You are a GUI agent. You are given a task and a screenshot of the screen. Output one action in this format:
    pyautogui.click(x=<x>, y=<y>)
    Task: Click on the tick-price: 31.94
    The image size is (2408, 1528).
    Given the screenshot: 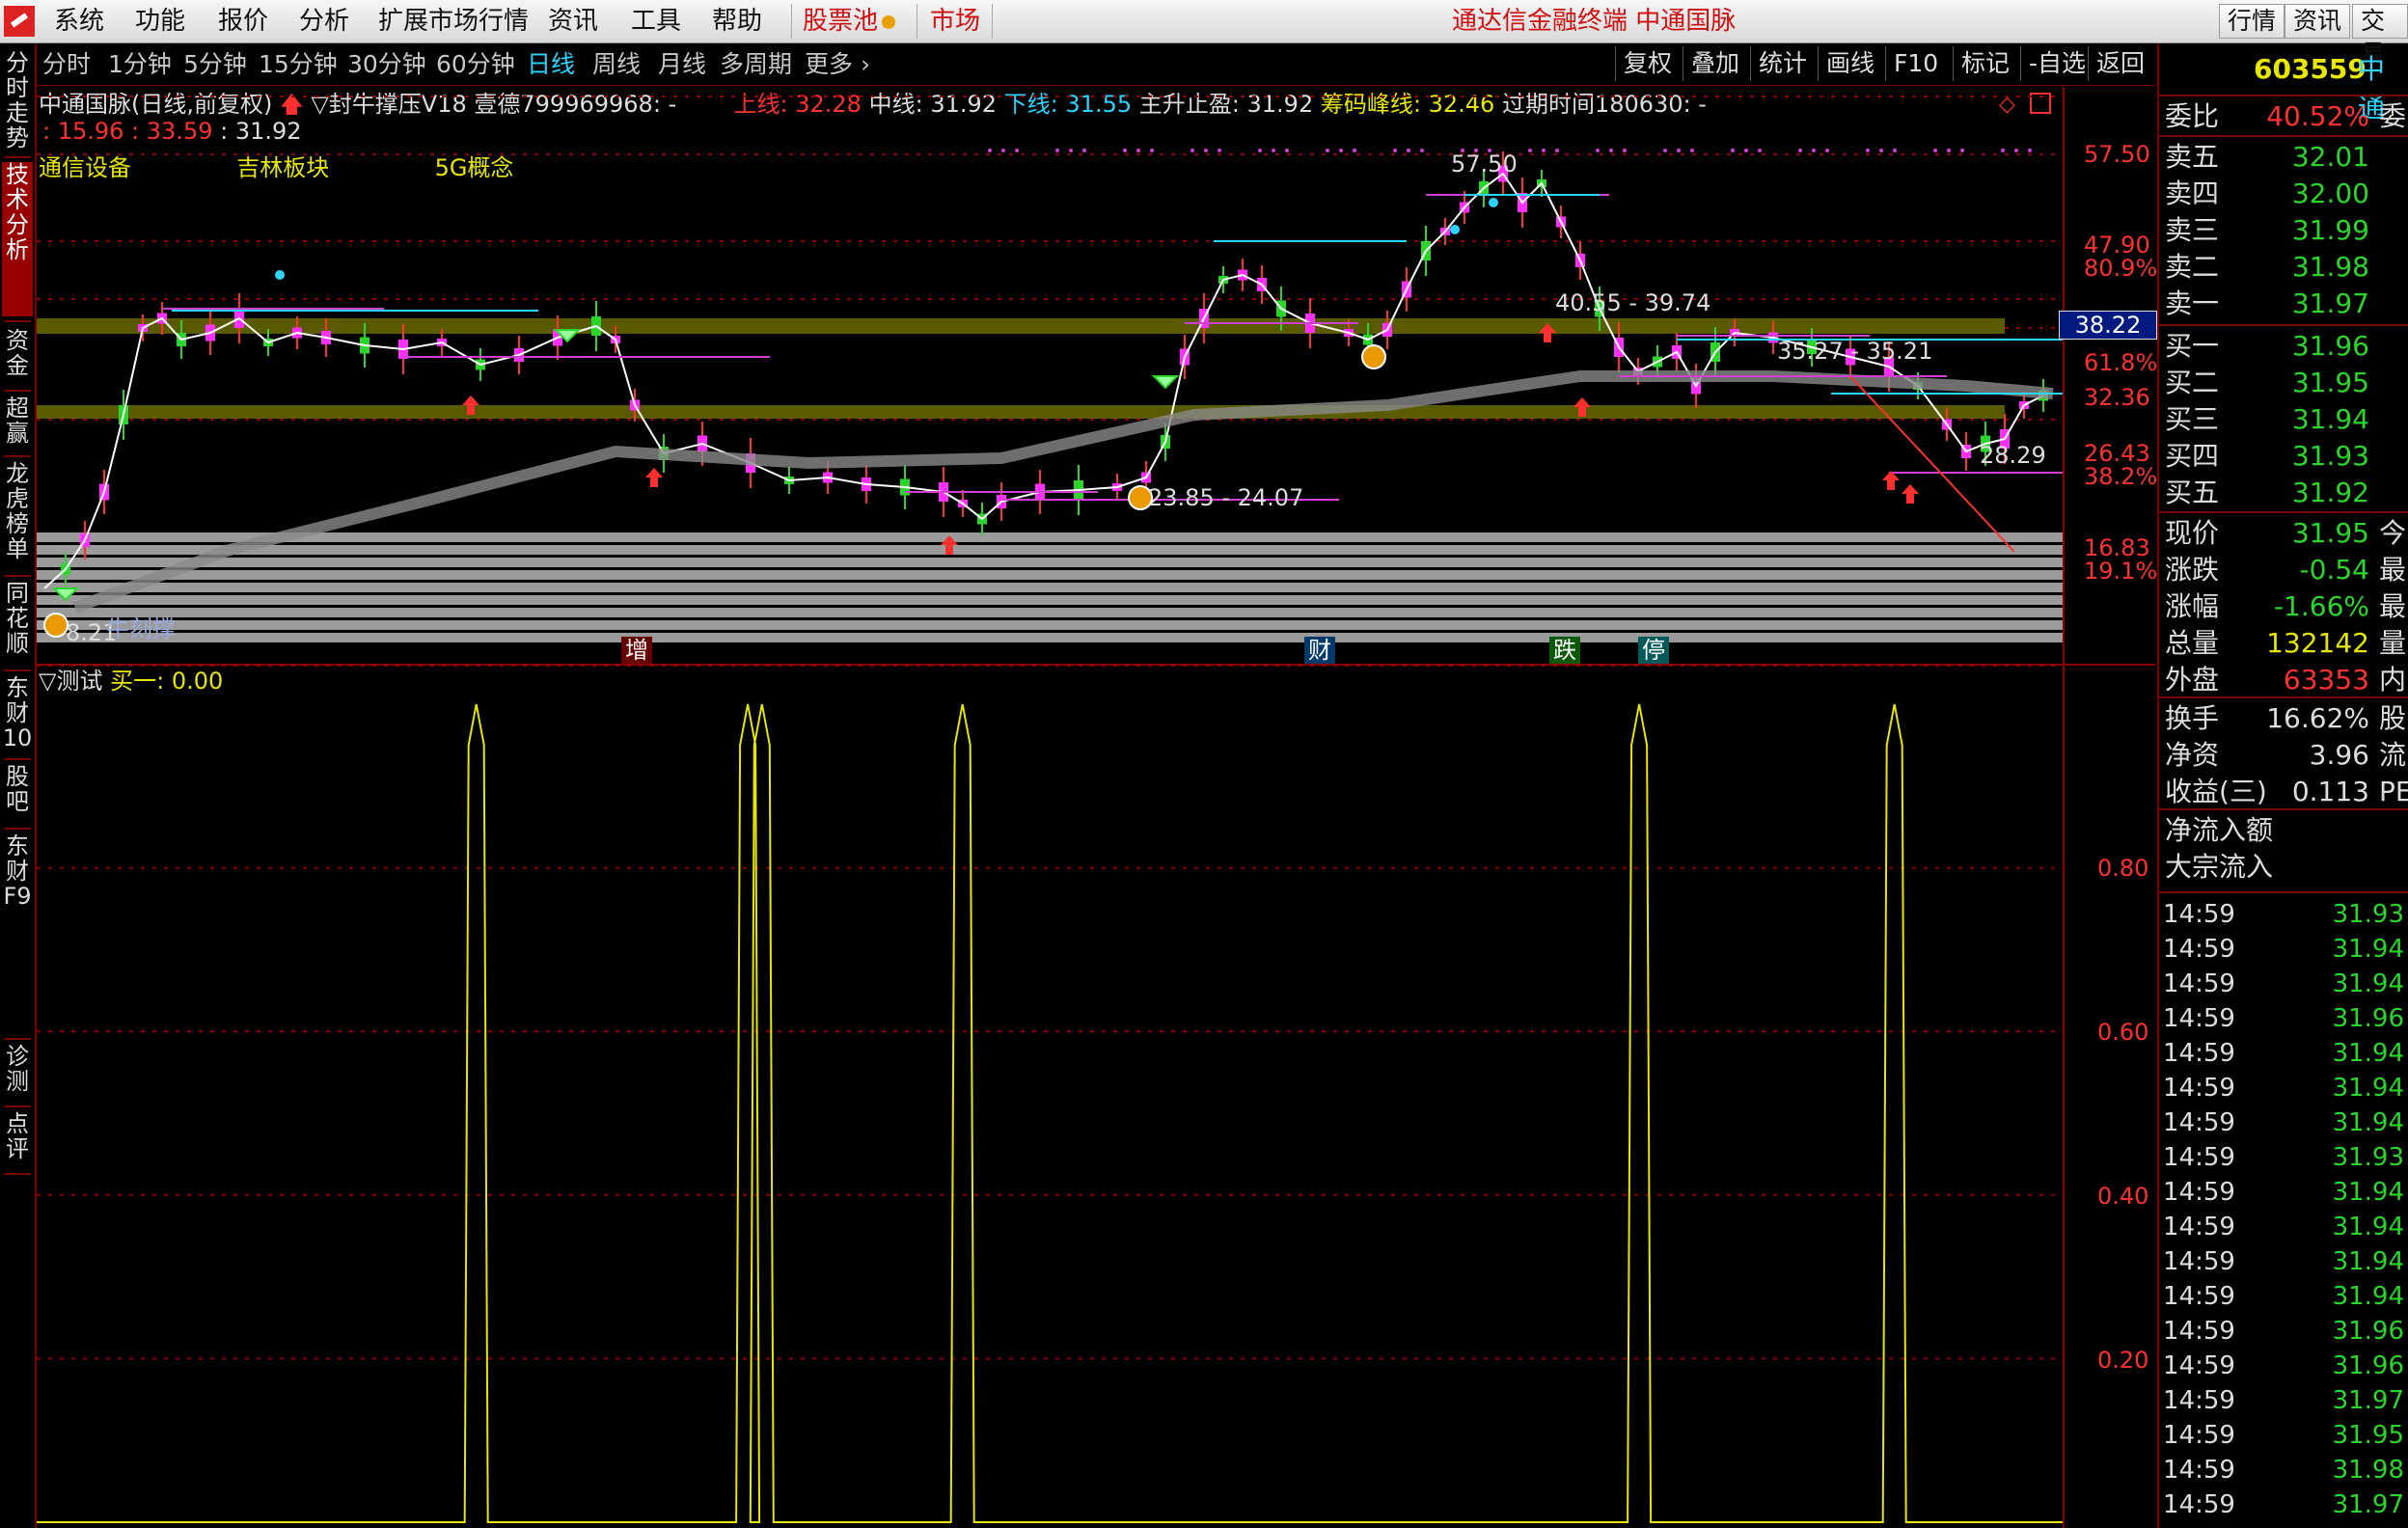 What is the action you would take?
    pyautogui.click(x=2368, y=1227)
    